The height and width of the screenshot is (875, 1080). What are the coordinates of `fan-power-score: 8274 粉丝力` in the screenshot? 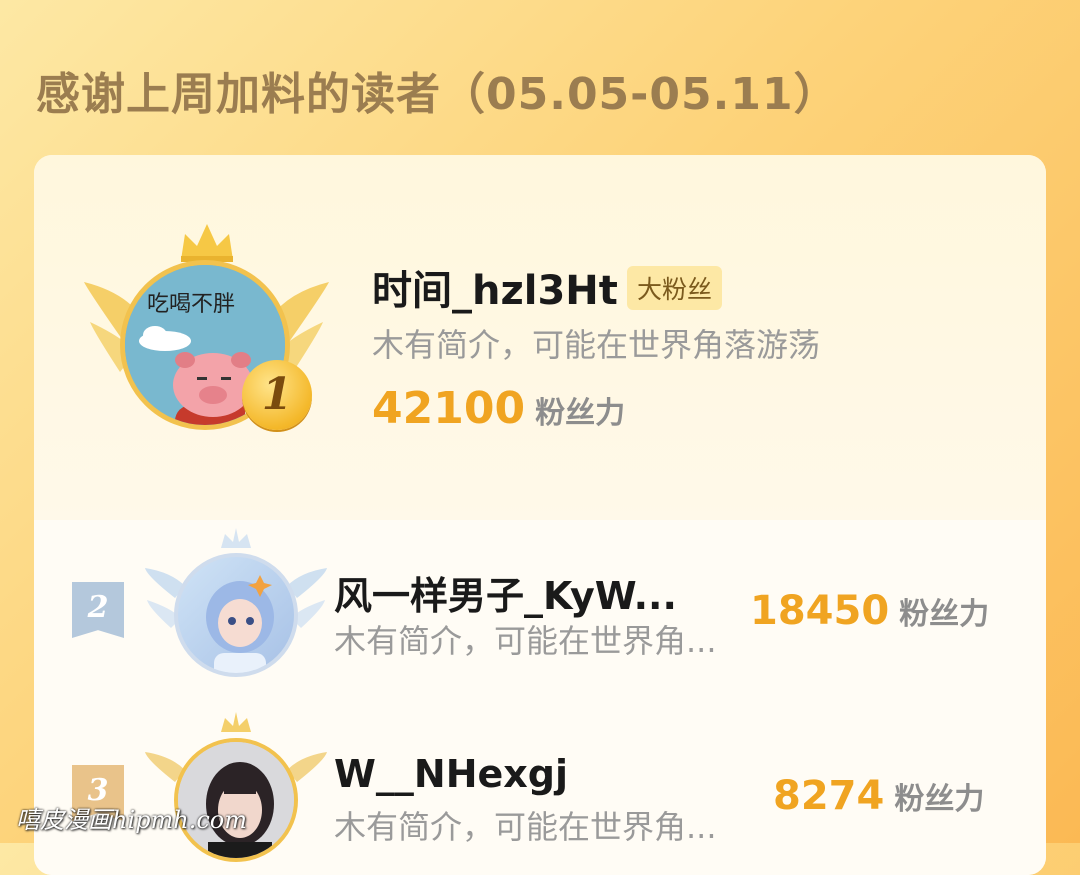 It's located at (878, 796).